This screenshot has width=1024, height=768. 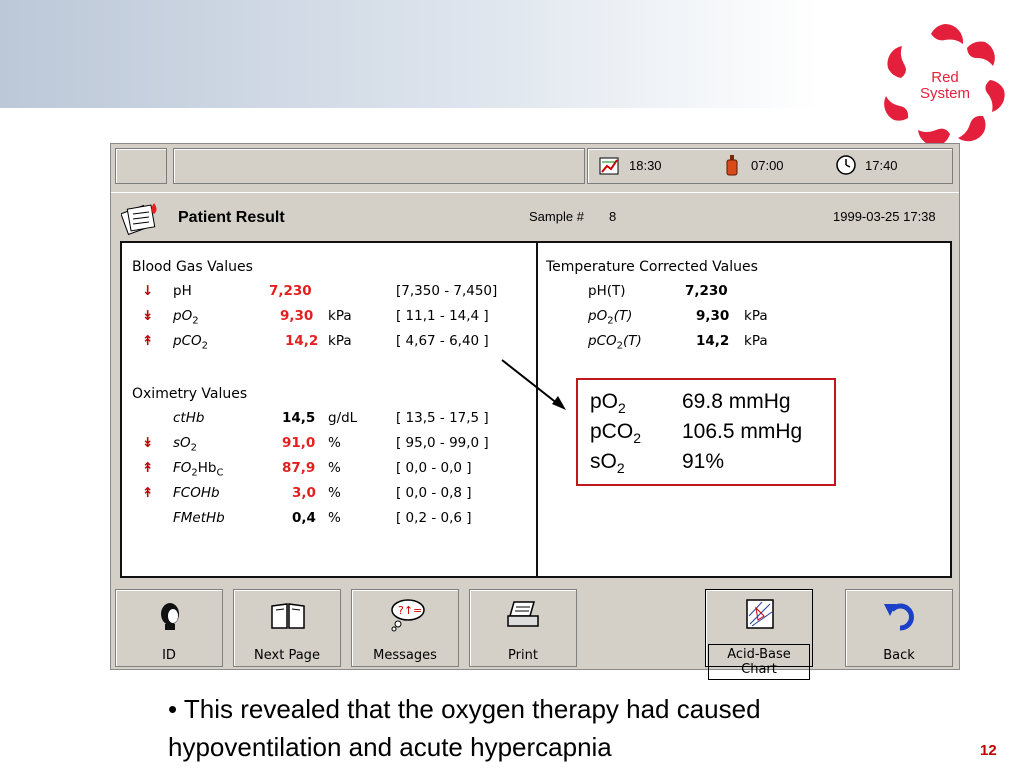 I want to click on result-row-pco2: ↟ pCO2 14,2 kPa [ 4,67 - 6,40 ], so click(x=332, y=344).